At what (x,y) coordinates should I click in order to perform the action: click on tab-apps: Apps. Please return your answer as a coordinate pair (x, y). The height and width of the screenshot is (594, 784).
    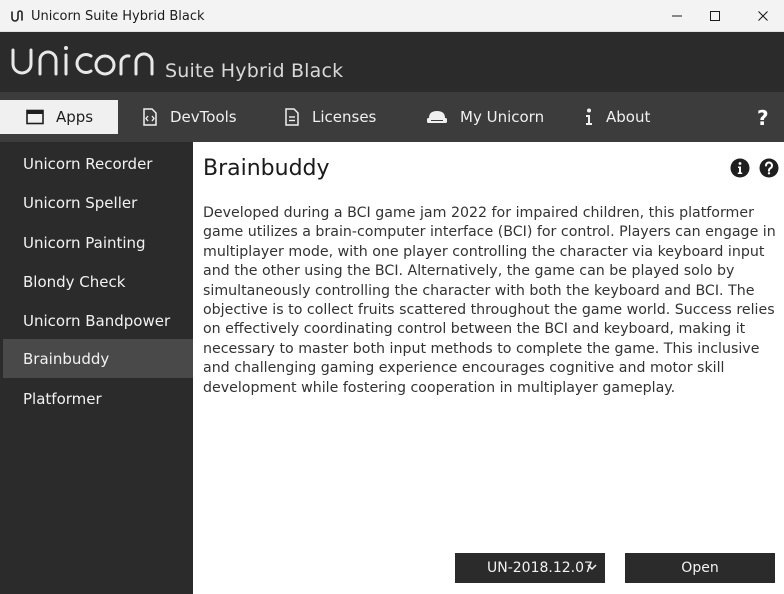
    Looking at the image, I should click on (59, 117).